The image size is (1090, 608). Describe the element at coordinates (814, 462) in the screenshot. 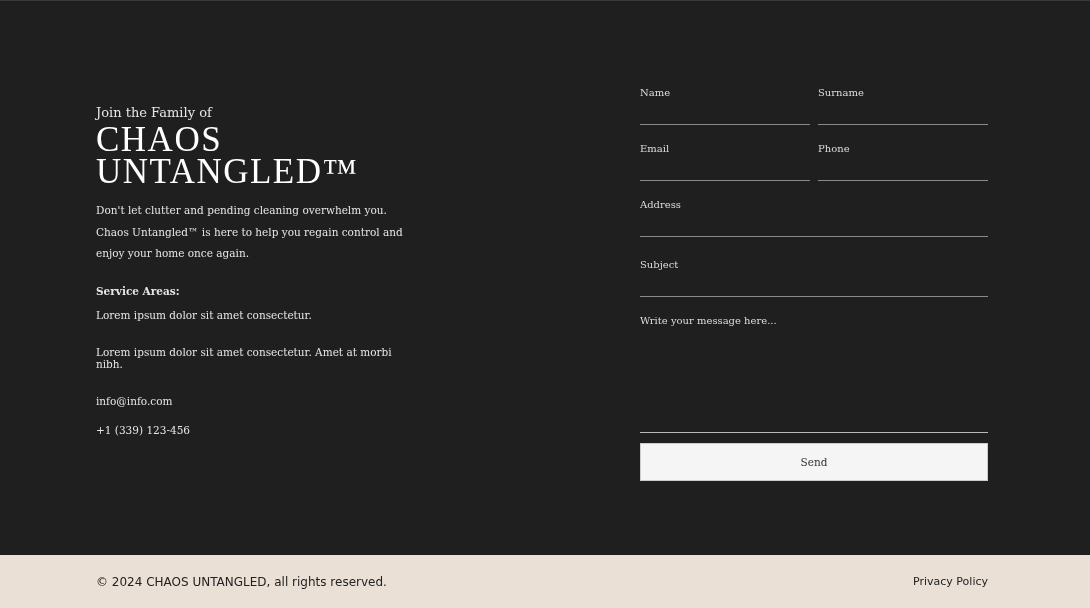

I see `send-button: Send` at that location.